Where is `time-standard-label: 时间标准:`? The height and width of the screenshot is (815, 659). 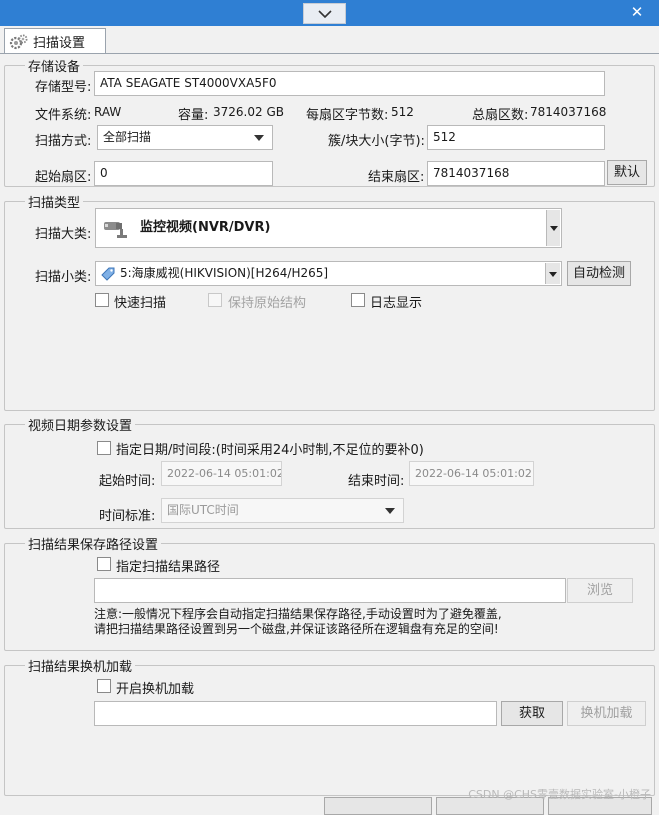 time-standard-label: 时间标准: is located at coordinates (127, 516).